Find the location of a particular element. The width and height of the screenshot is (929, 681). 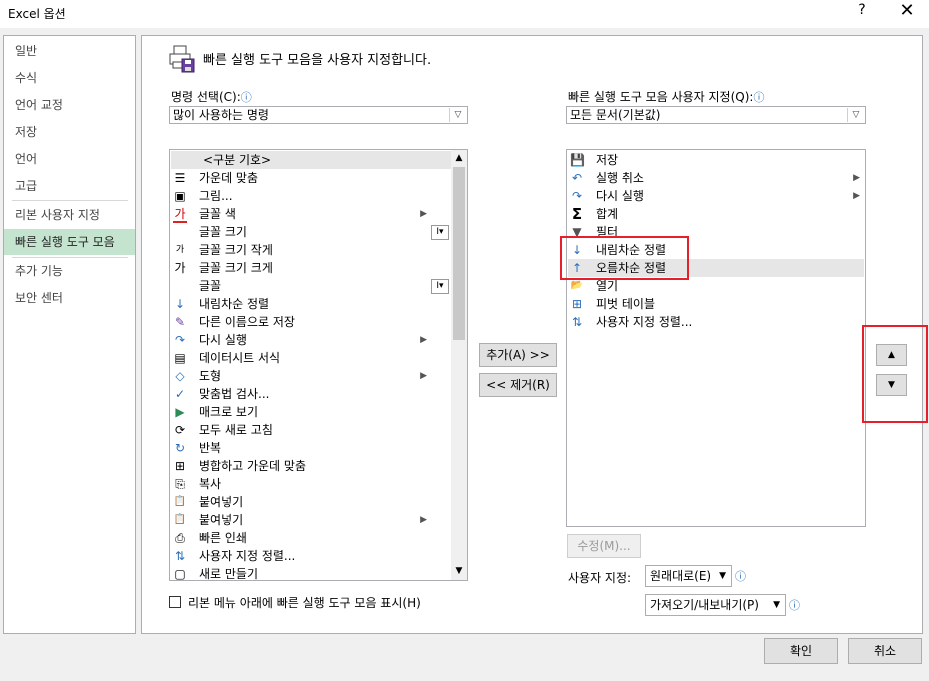

list-item: ⎘ 복사 is located at coordinates (311, 484).